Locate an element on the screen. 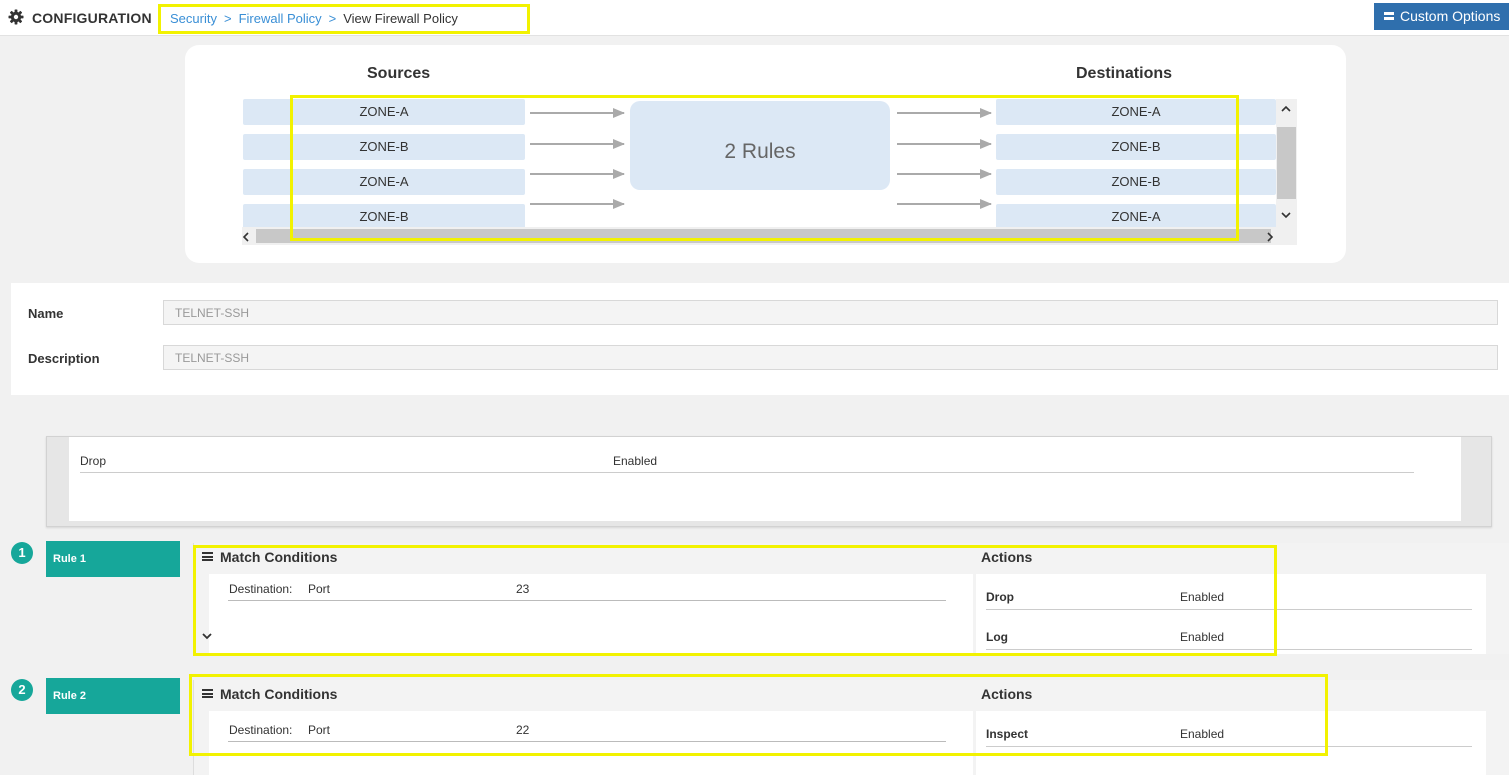 This screenshot has height=775, width=1509. chevron-up-icon is located at coordinates (1286, 109).